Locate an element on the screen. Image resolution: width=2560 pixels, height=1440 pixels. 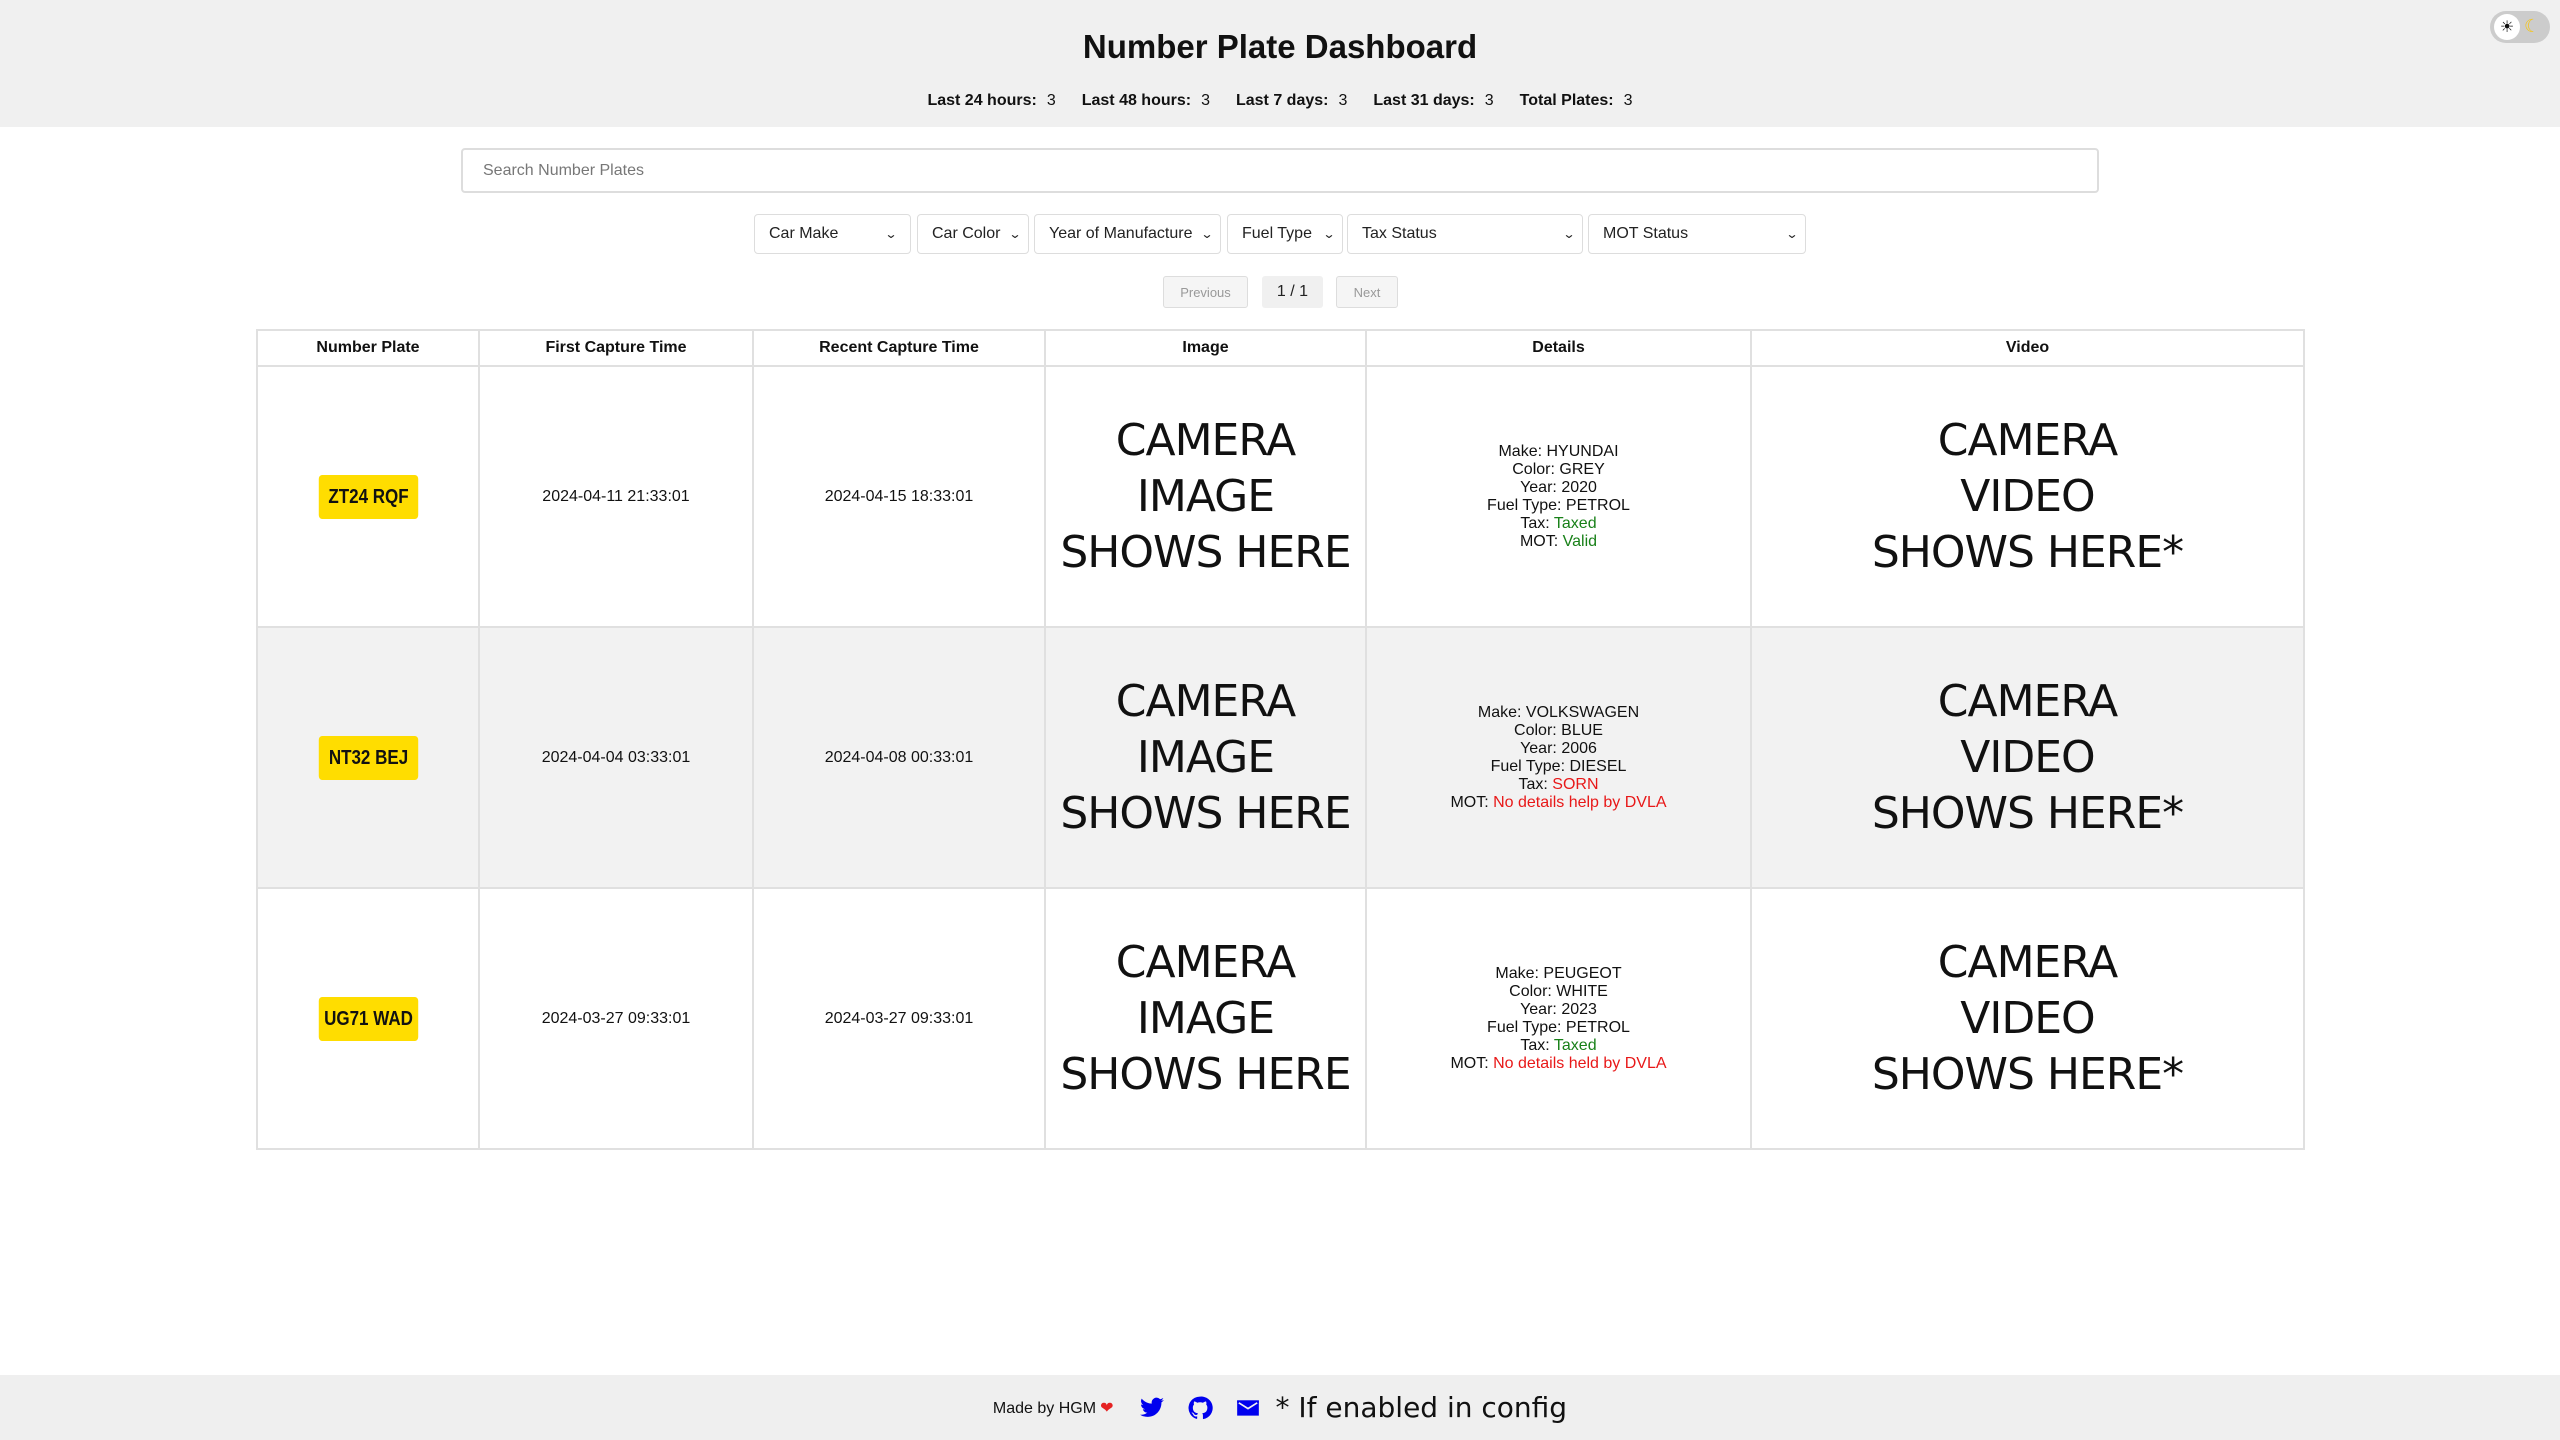
detail-make: Make: VOLKSWAGEN is located at coordinates (1558, 713).